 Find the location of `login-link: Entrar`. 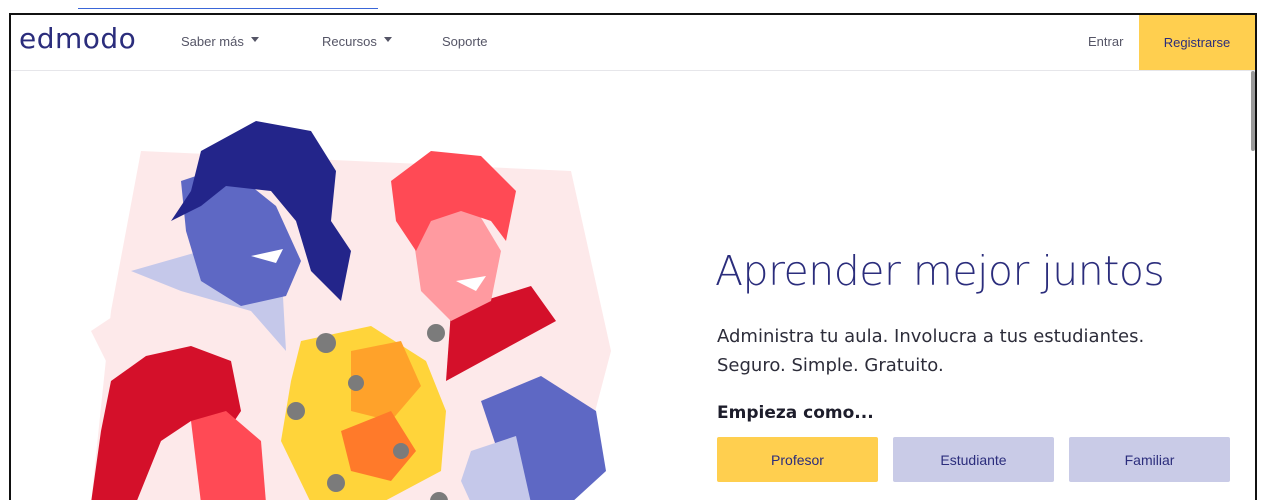

login-link: Entrar is located at coordinates (1105, 41).